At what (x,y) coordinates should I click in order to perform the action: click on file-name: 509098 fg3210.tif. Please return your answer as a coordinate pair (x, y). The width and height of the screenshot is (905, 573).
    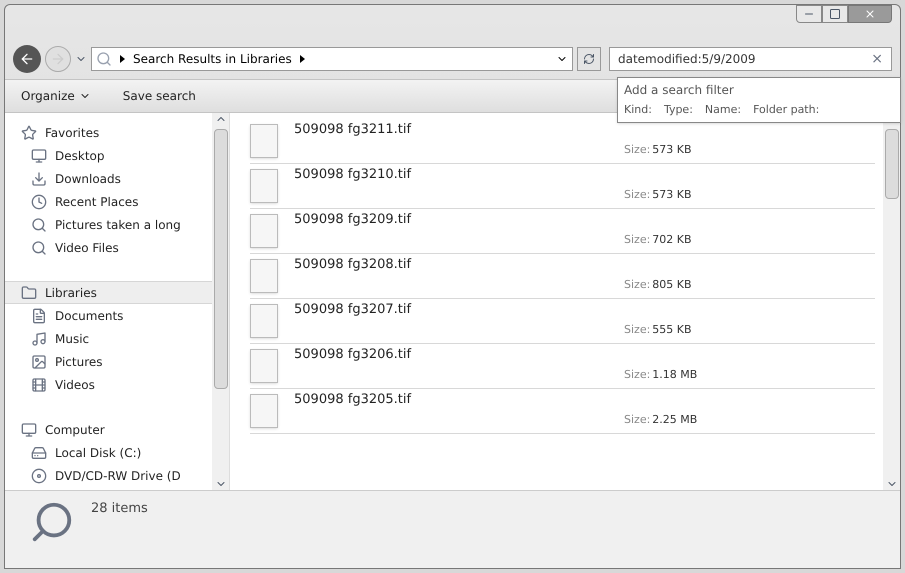
    Looking at the image, I should click on (353, 175).